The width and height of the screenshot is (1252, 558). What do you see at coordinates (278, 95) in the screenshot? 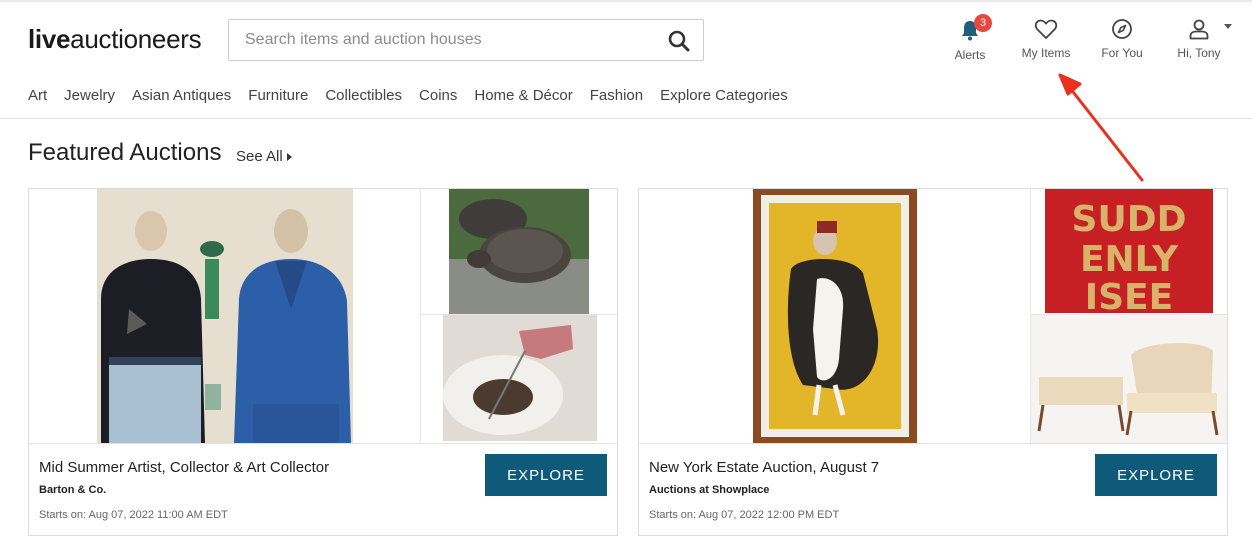
I see `category-link-furniture: Furniture` at bounding box center [278, 95].